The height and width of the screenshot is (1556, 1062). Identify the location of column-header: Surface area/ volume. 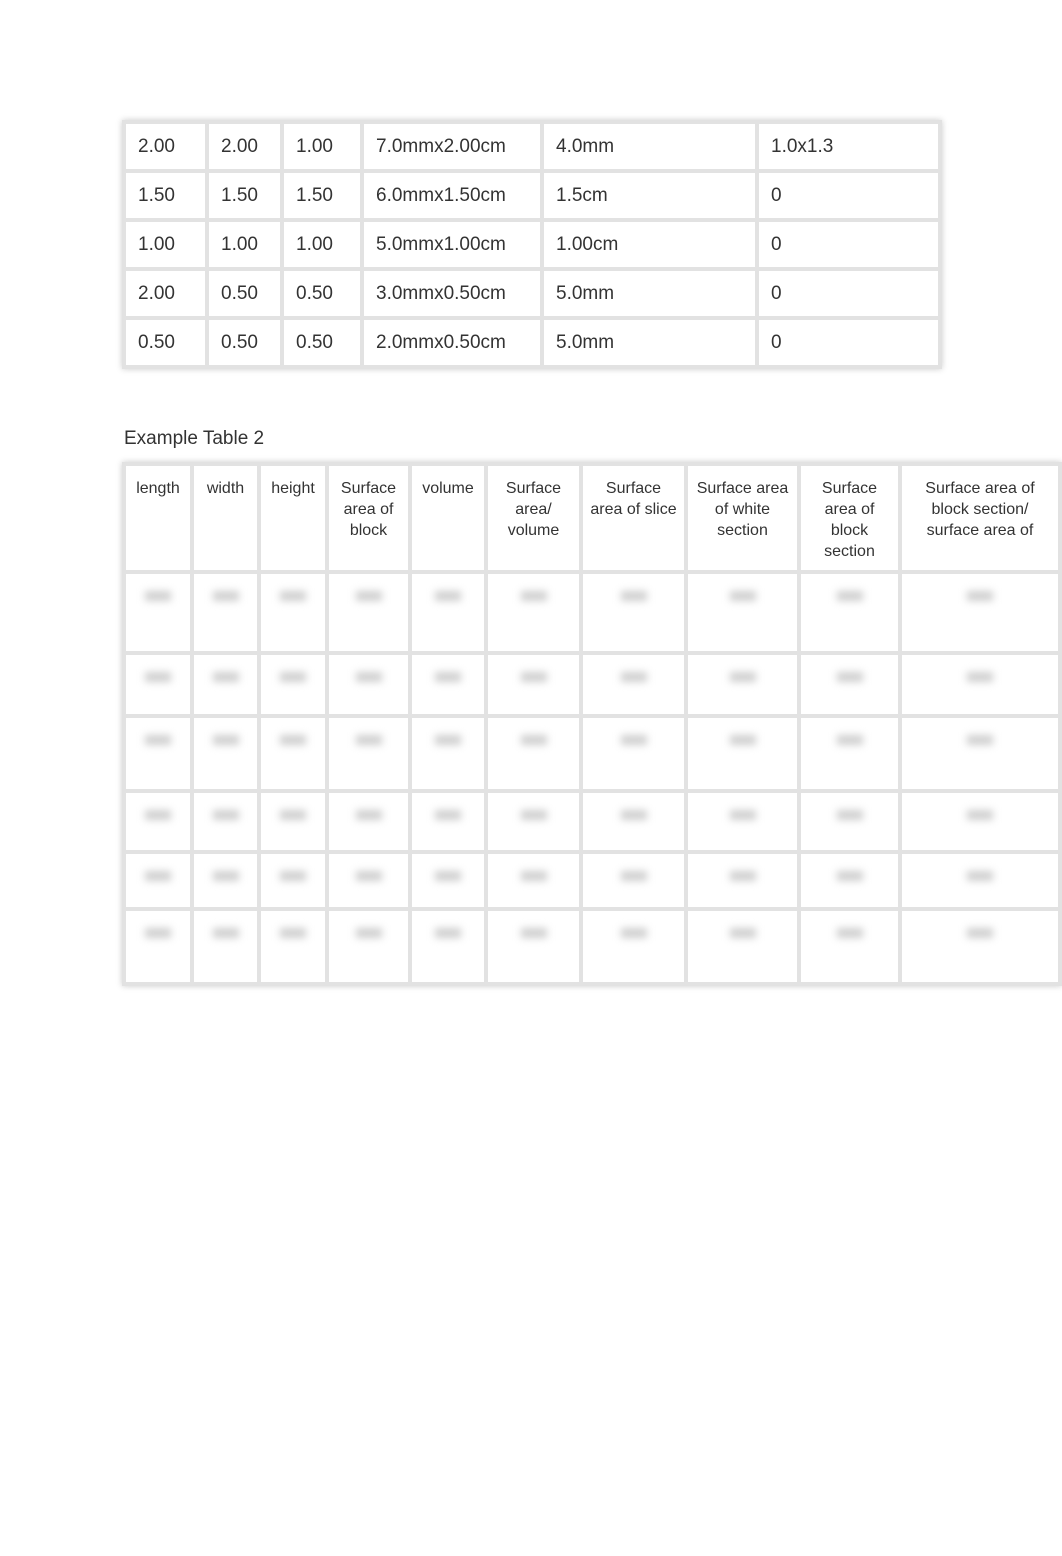
(533, 518).